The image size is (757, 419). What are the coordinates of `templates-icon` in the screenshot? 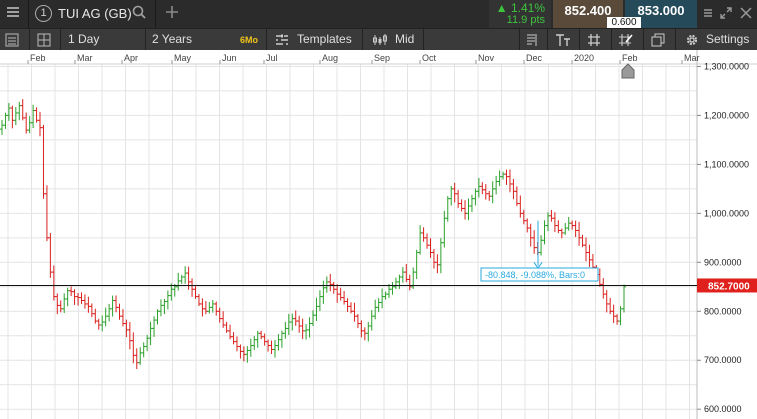 It's located at (283, 40).